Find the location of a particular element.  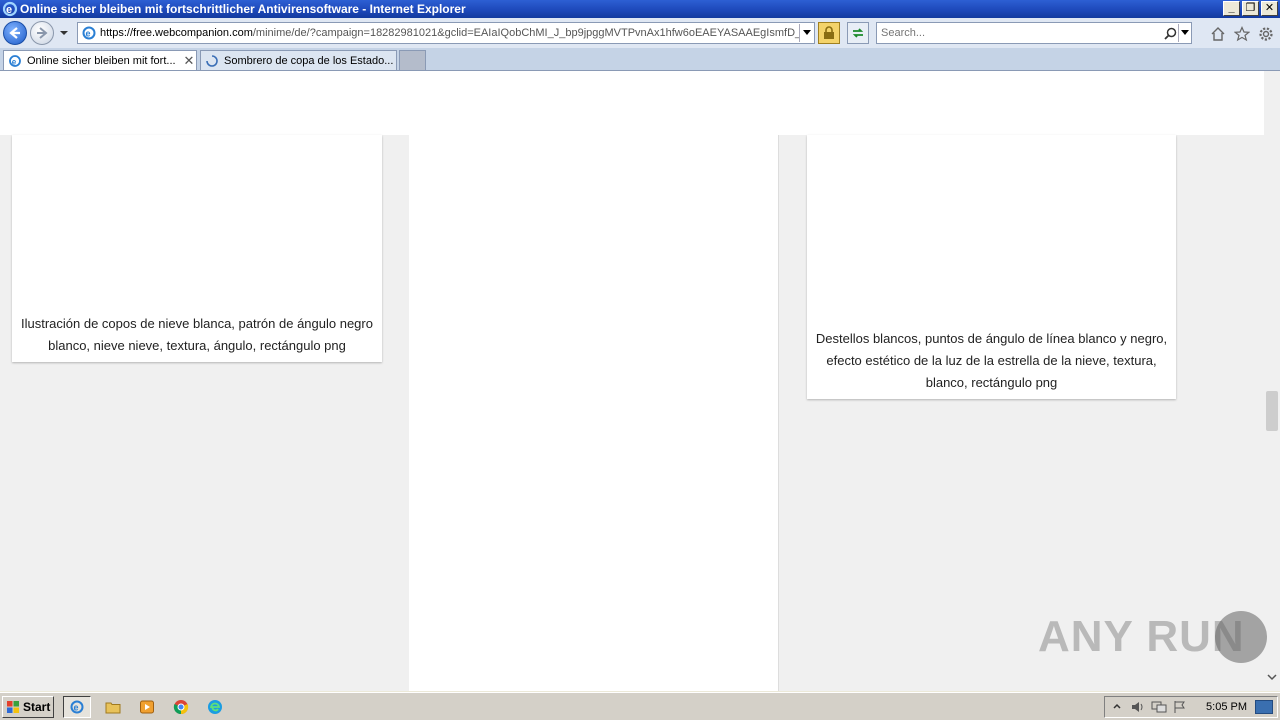

folder-icon is located at coordinates (113, 708).